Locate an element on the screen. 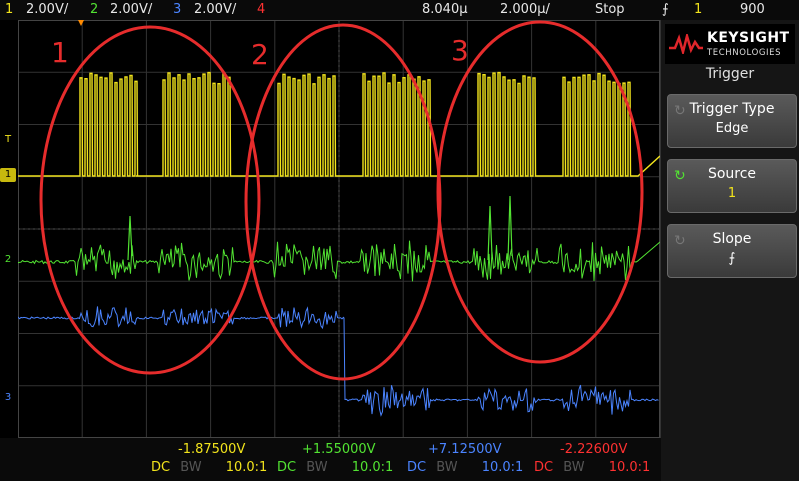  ch2-scale: 2.00V/ is located at coordinates (131, 10).